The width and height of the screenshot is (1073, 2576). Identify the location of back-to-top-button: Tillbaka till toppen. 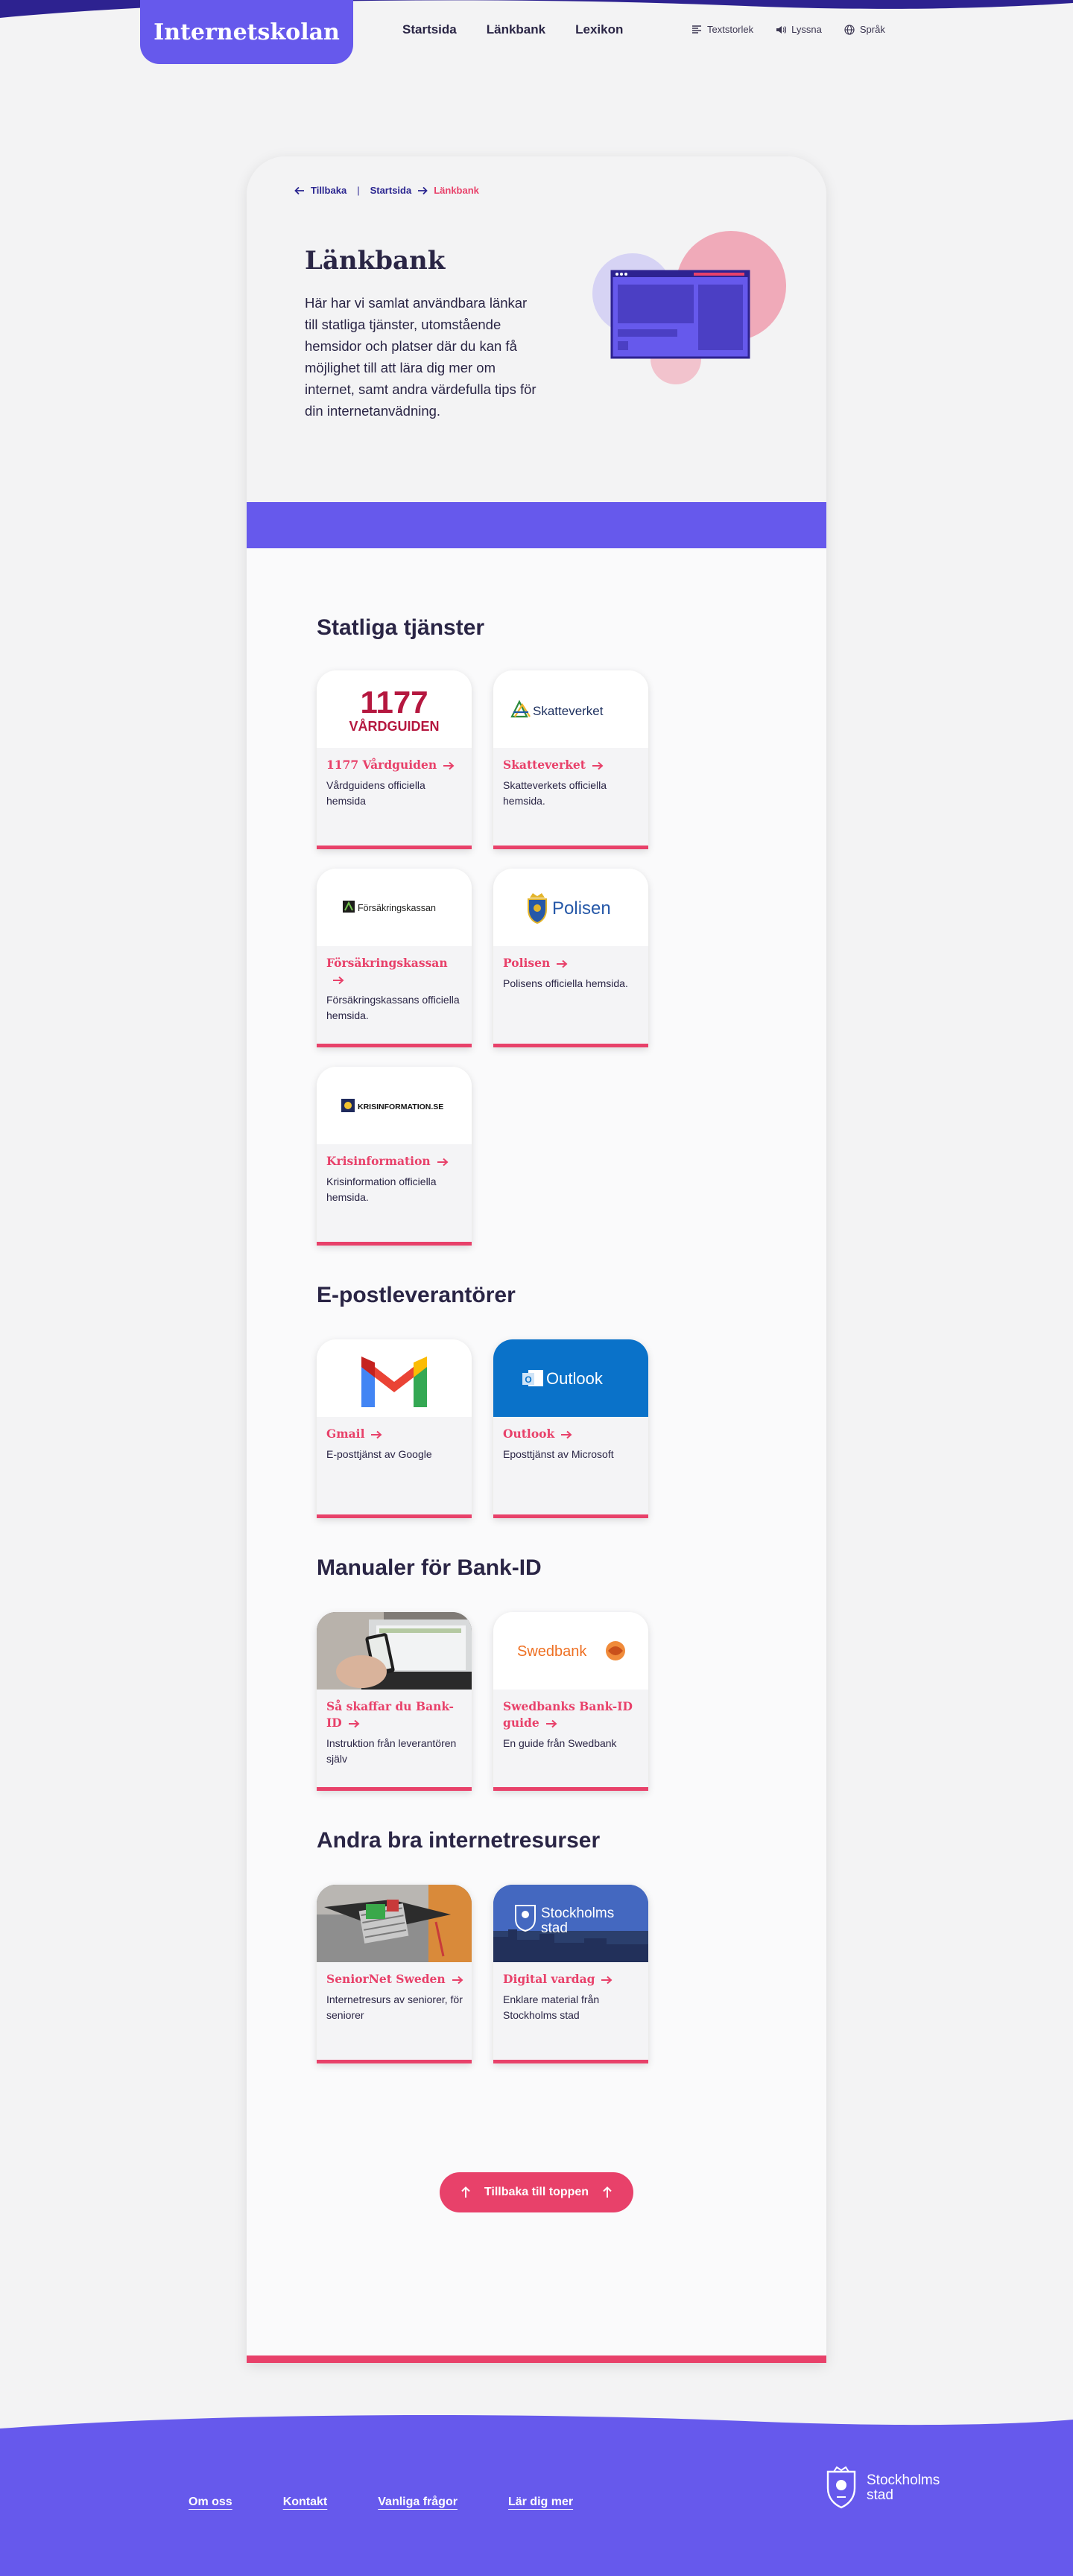
(536, 2192).